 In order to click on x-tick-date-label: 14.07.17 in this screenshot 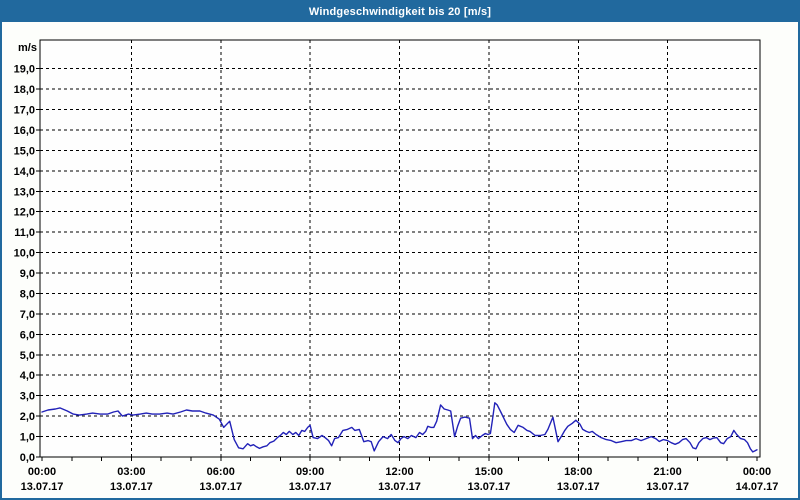, I will do `click(757, 487)`.